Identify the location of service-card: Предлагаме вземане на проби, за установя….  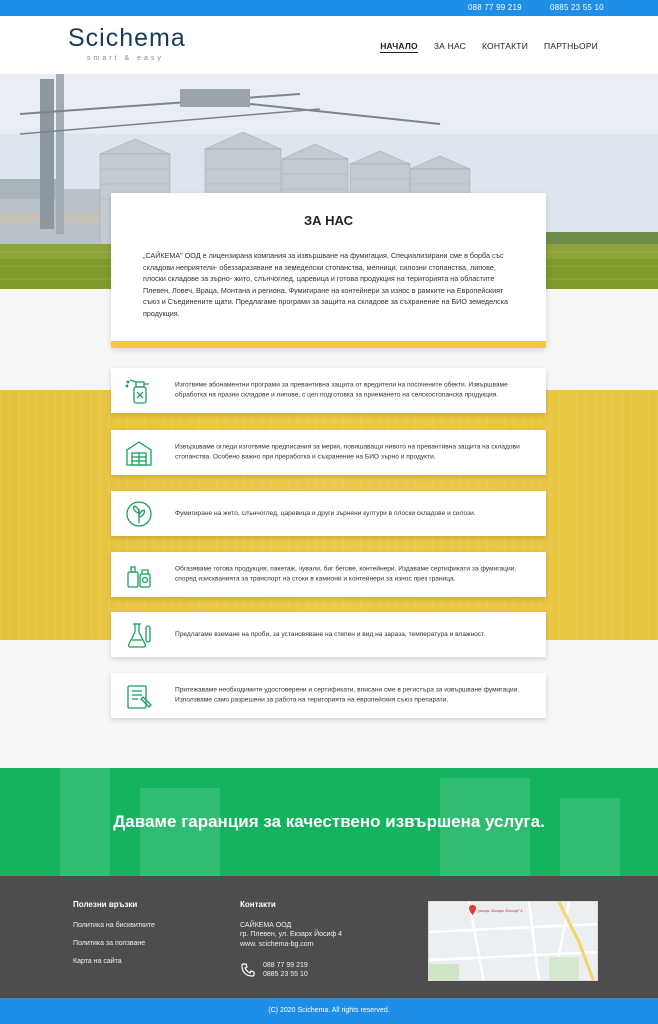
(328, 634).